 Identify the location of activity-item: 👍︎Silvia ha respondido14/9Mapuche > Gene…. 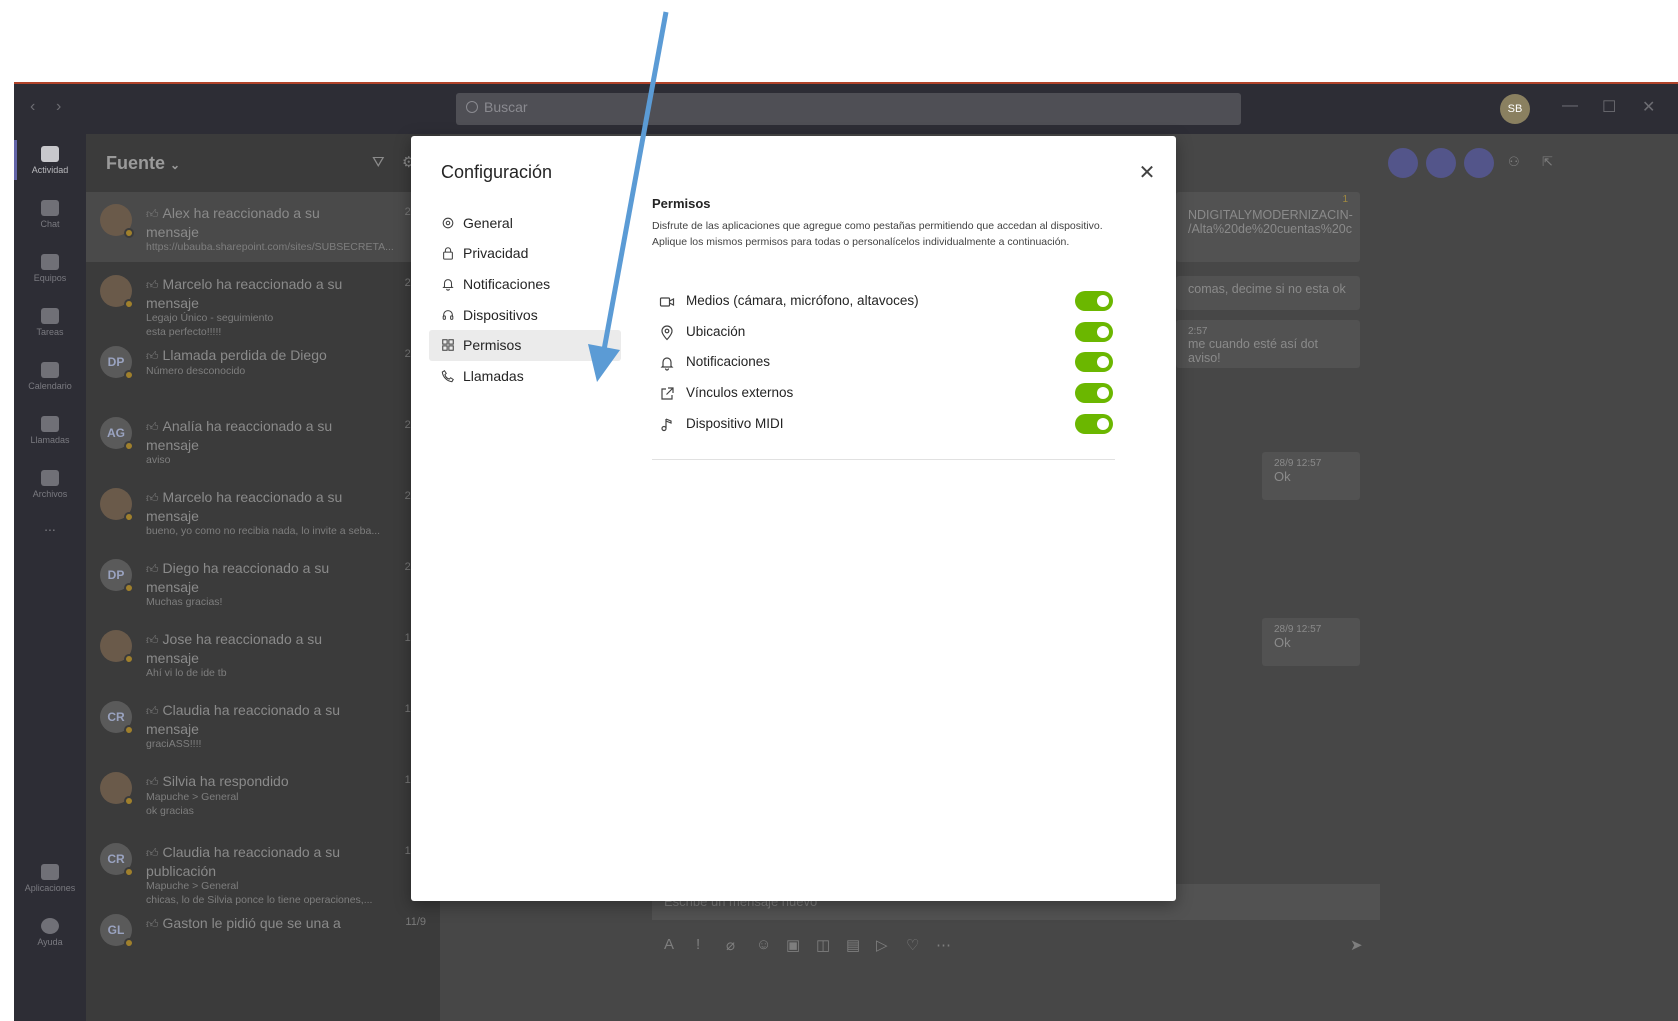
(263, 795).